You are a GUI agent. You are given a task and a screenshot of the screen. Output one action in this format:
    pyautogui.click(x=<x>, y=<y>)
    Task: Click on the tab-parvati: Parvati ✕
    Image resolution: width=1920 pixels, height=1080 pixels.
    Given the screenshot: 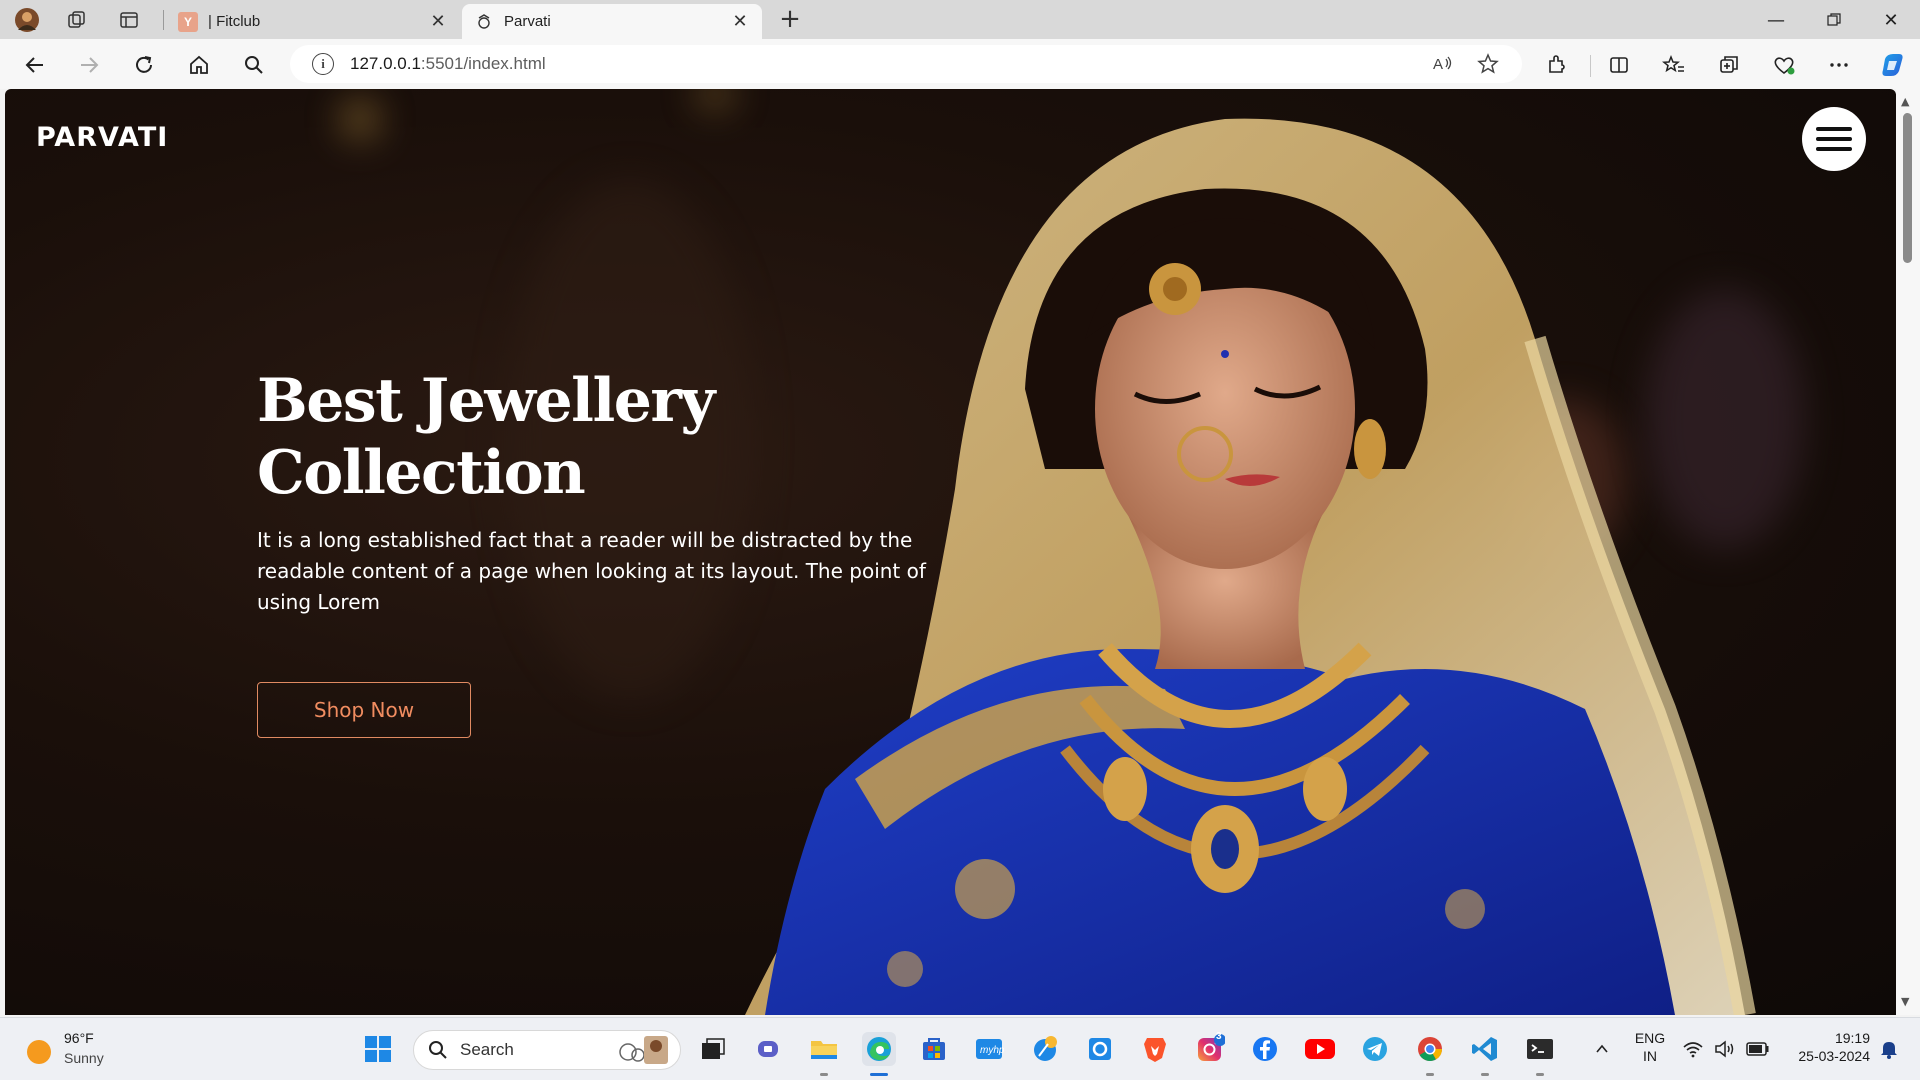 What is the action you would take?
    pyautogui.click(x=612, y=21)
    